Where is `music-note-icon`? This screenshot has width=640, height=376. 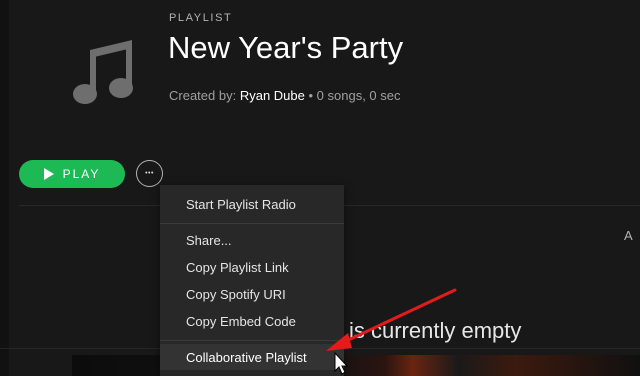 music-note-icon is located at coordinates (101, 73).